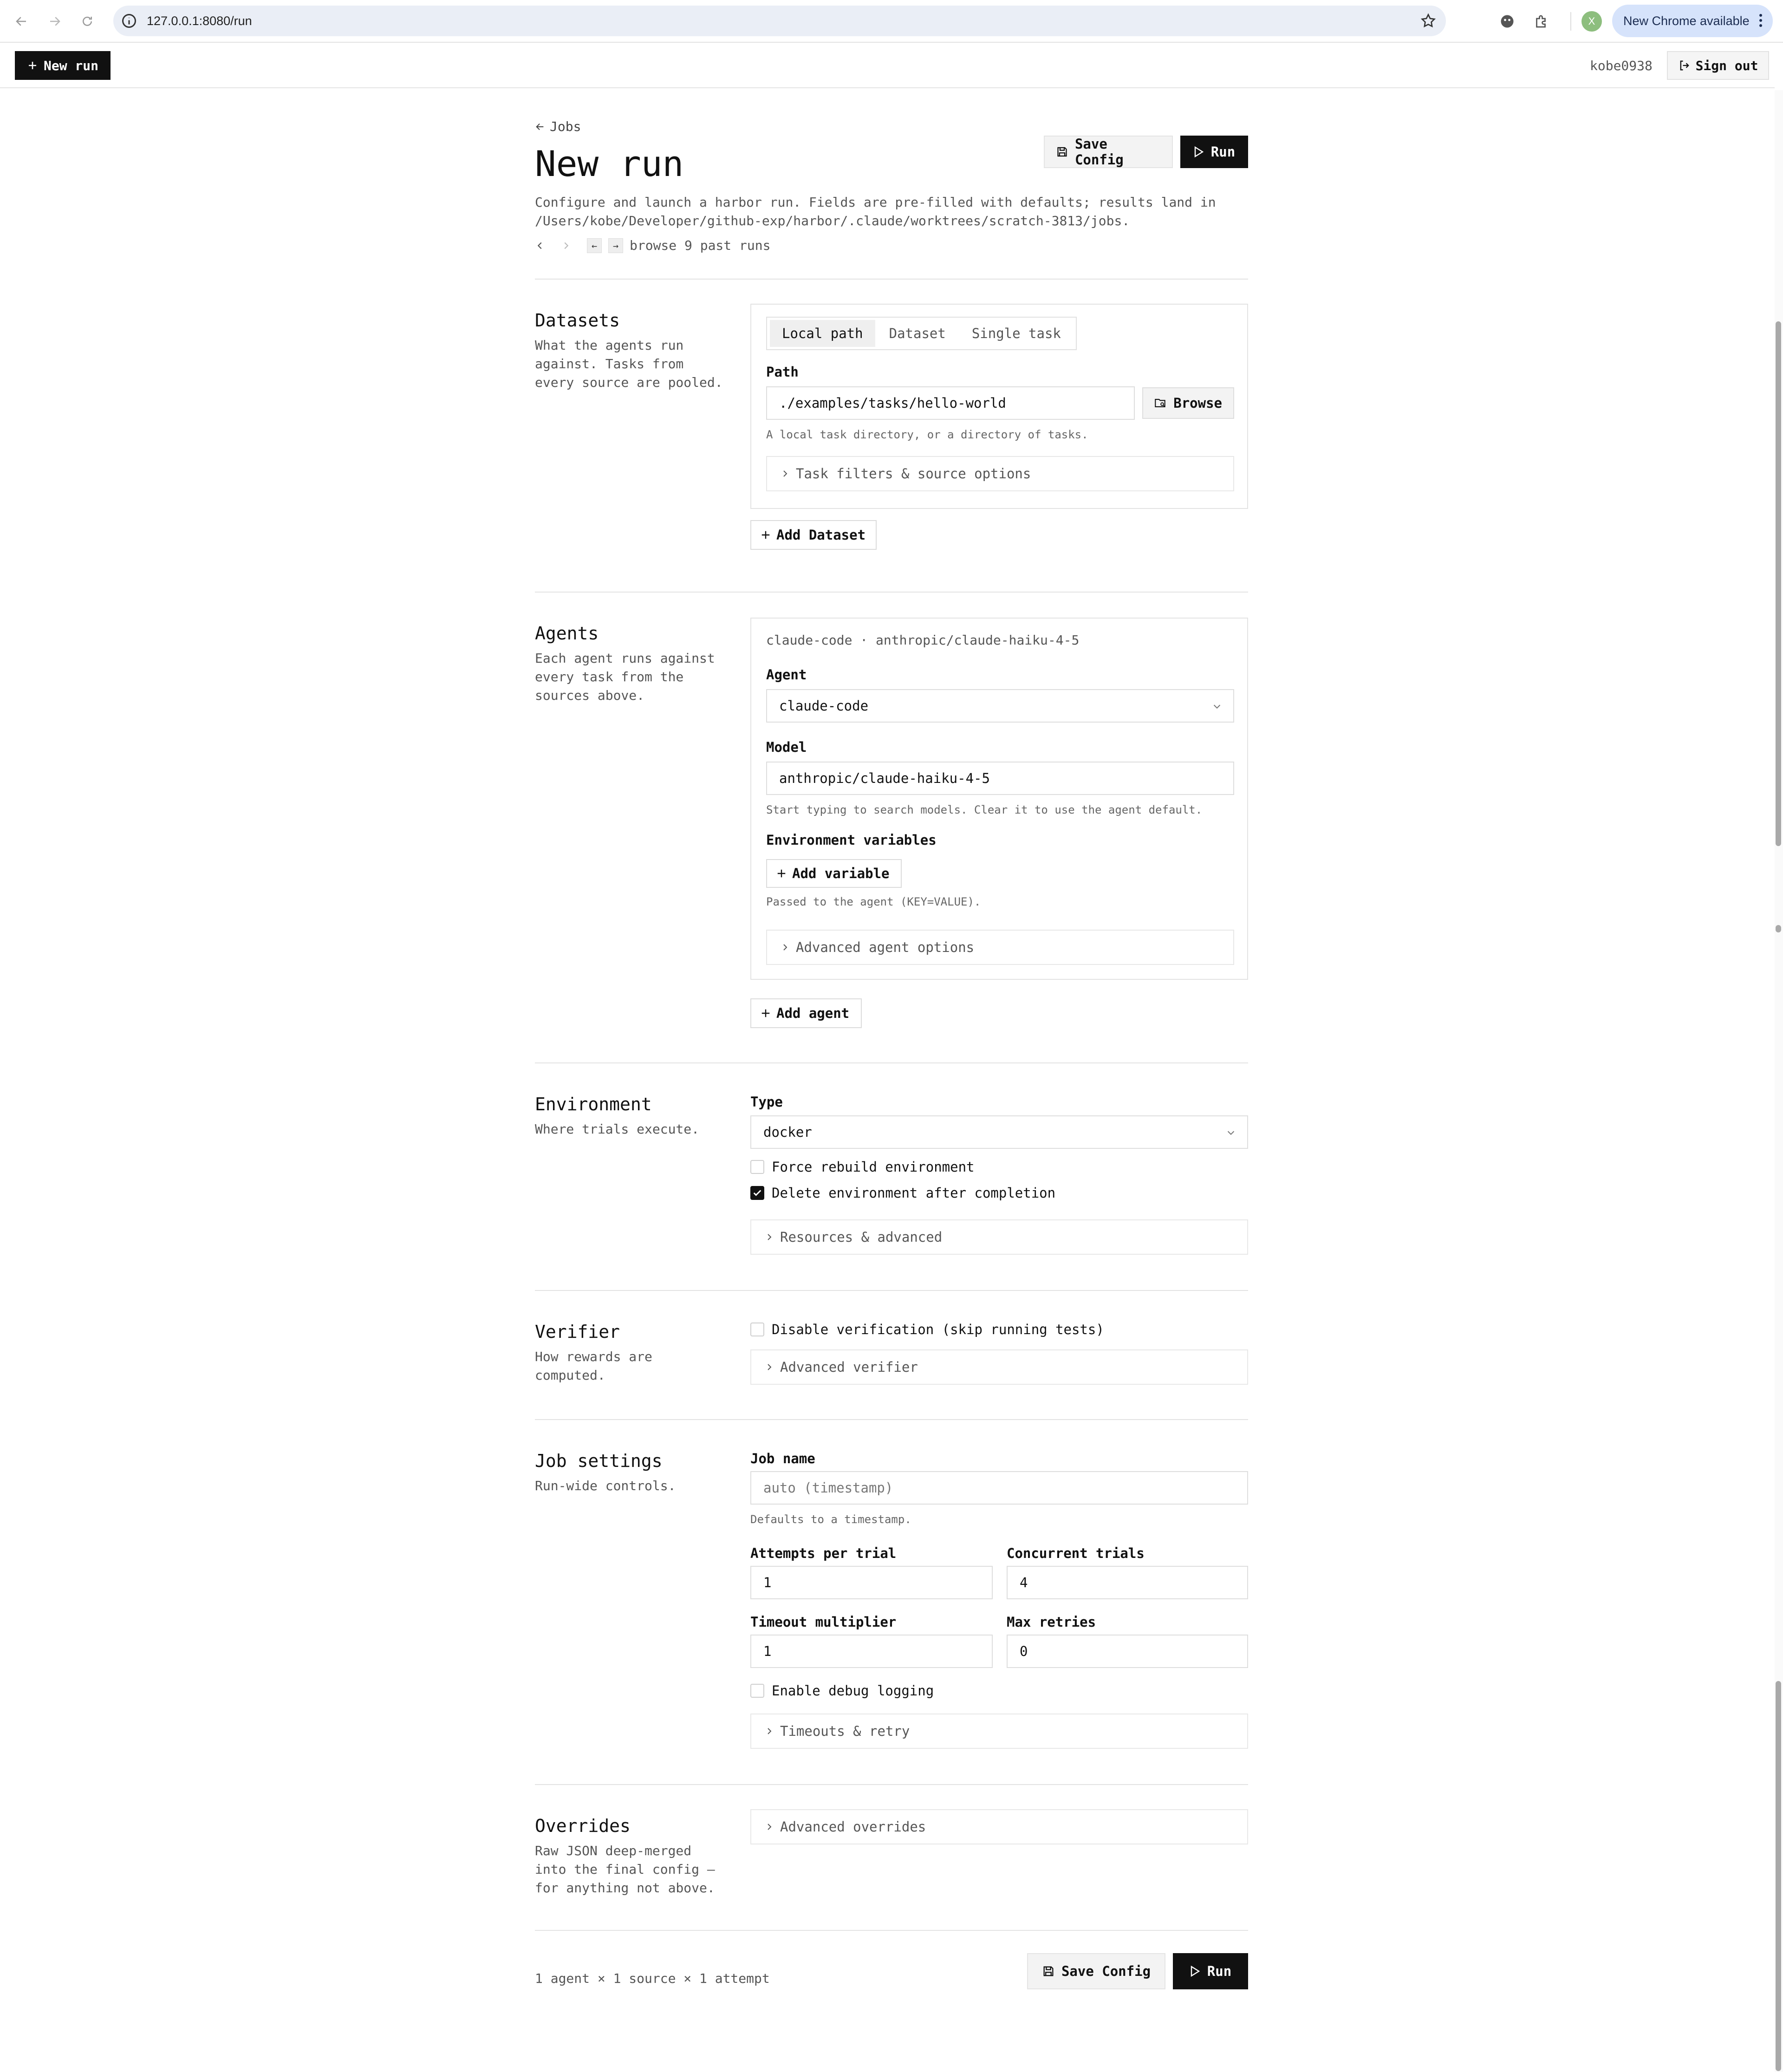 The height and width of the screenshot is (2072, 1783). Describe the element at coordinates (917, 333) in the screenshot. I see `tab-dataset: Dataset` at that location.